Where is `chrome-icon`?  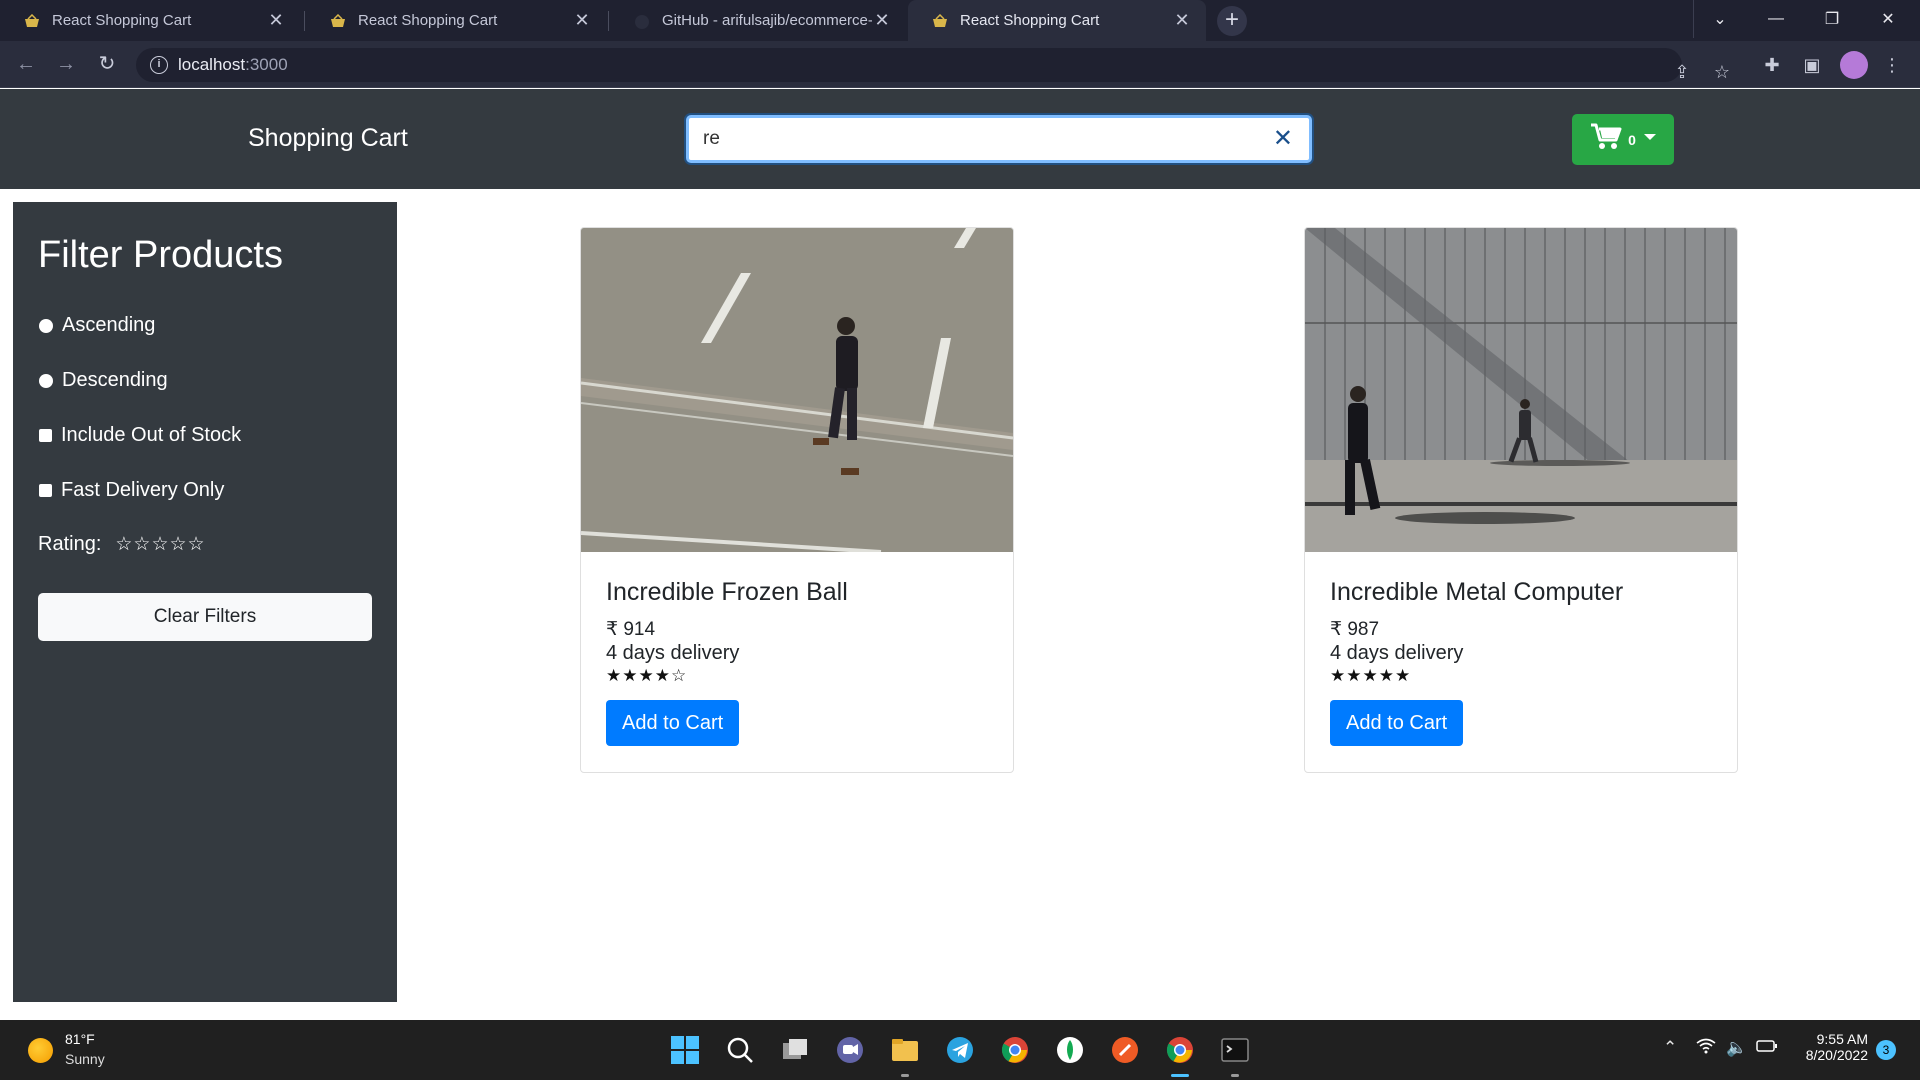
chrome-icon is located at coordinates (1015, 1050).